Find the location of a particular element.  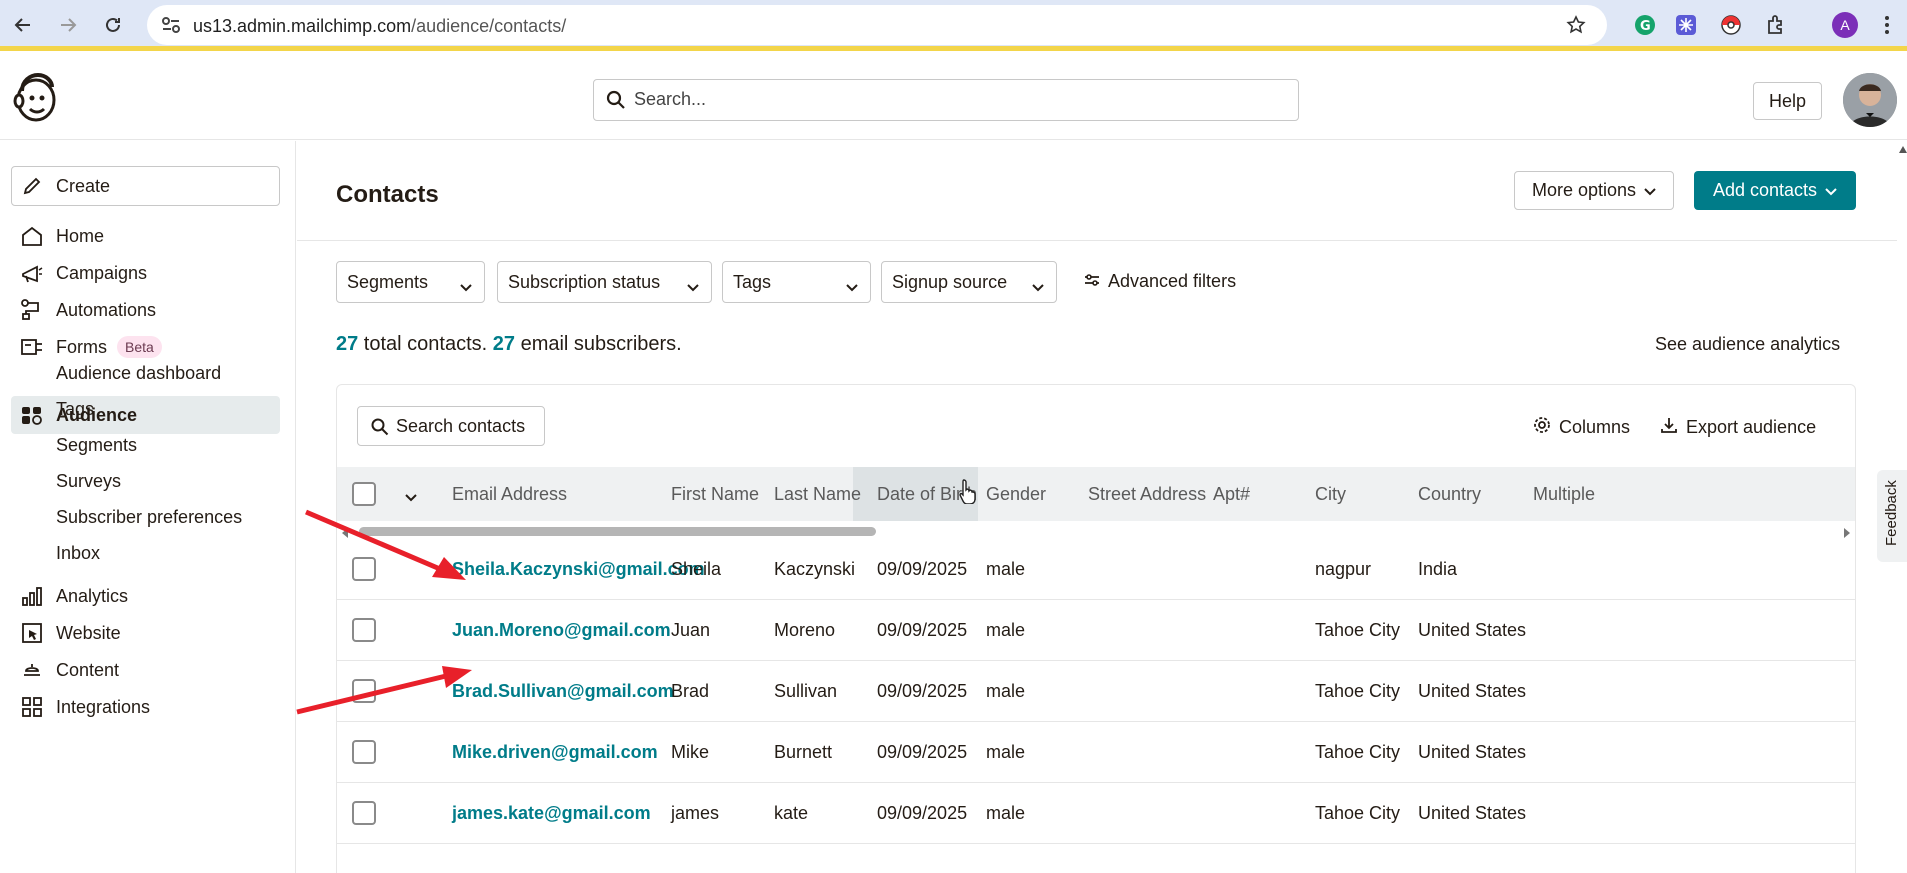

column-apt: Apt# is located at coordinates (1231, 494).